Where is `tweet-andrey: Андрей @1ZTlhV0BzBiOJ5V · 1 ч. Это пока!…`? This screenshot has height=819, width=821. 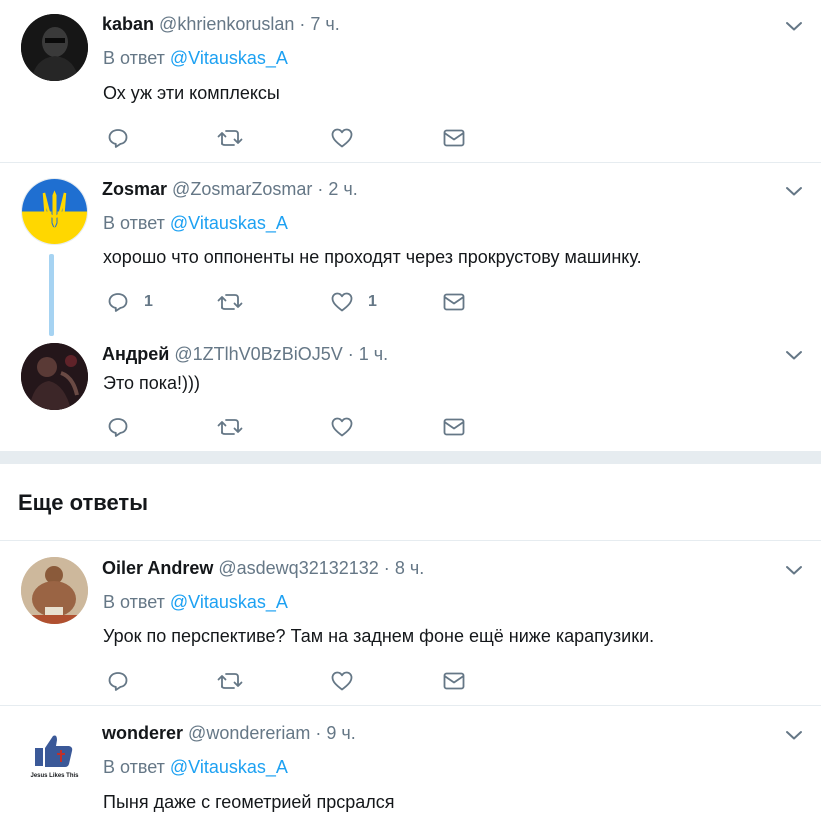
tweet-andrey: Андрей @1ZTlhV0BzBiOJ5V · 1 ч. Это пока!… is located at coordinates (410, 392).